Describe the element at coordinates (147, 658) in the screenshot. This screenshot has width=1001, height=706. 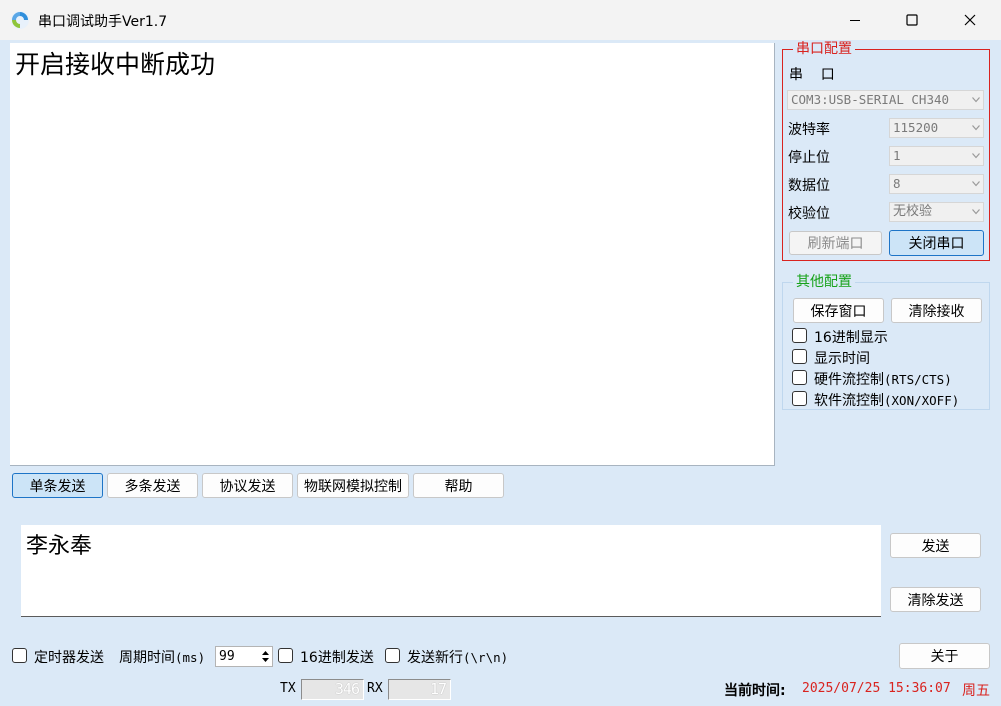
I see `period-text: 周期时间` at that location.